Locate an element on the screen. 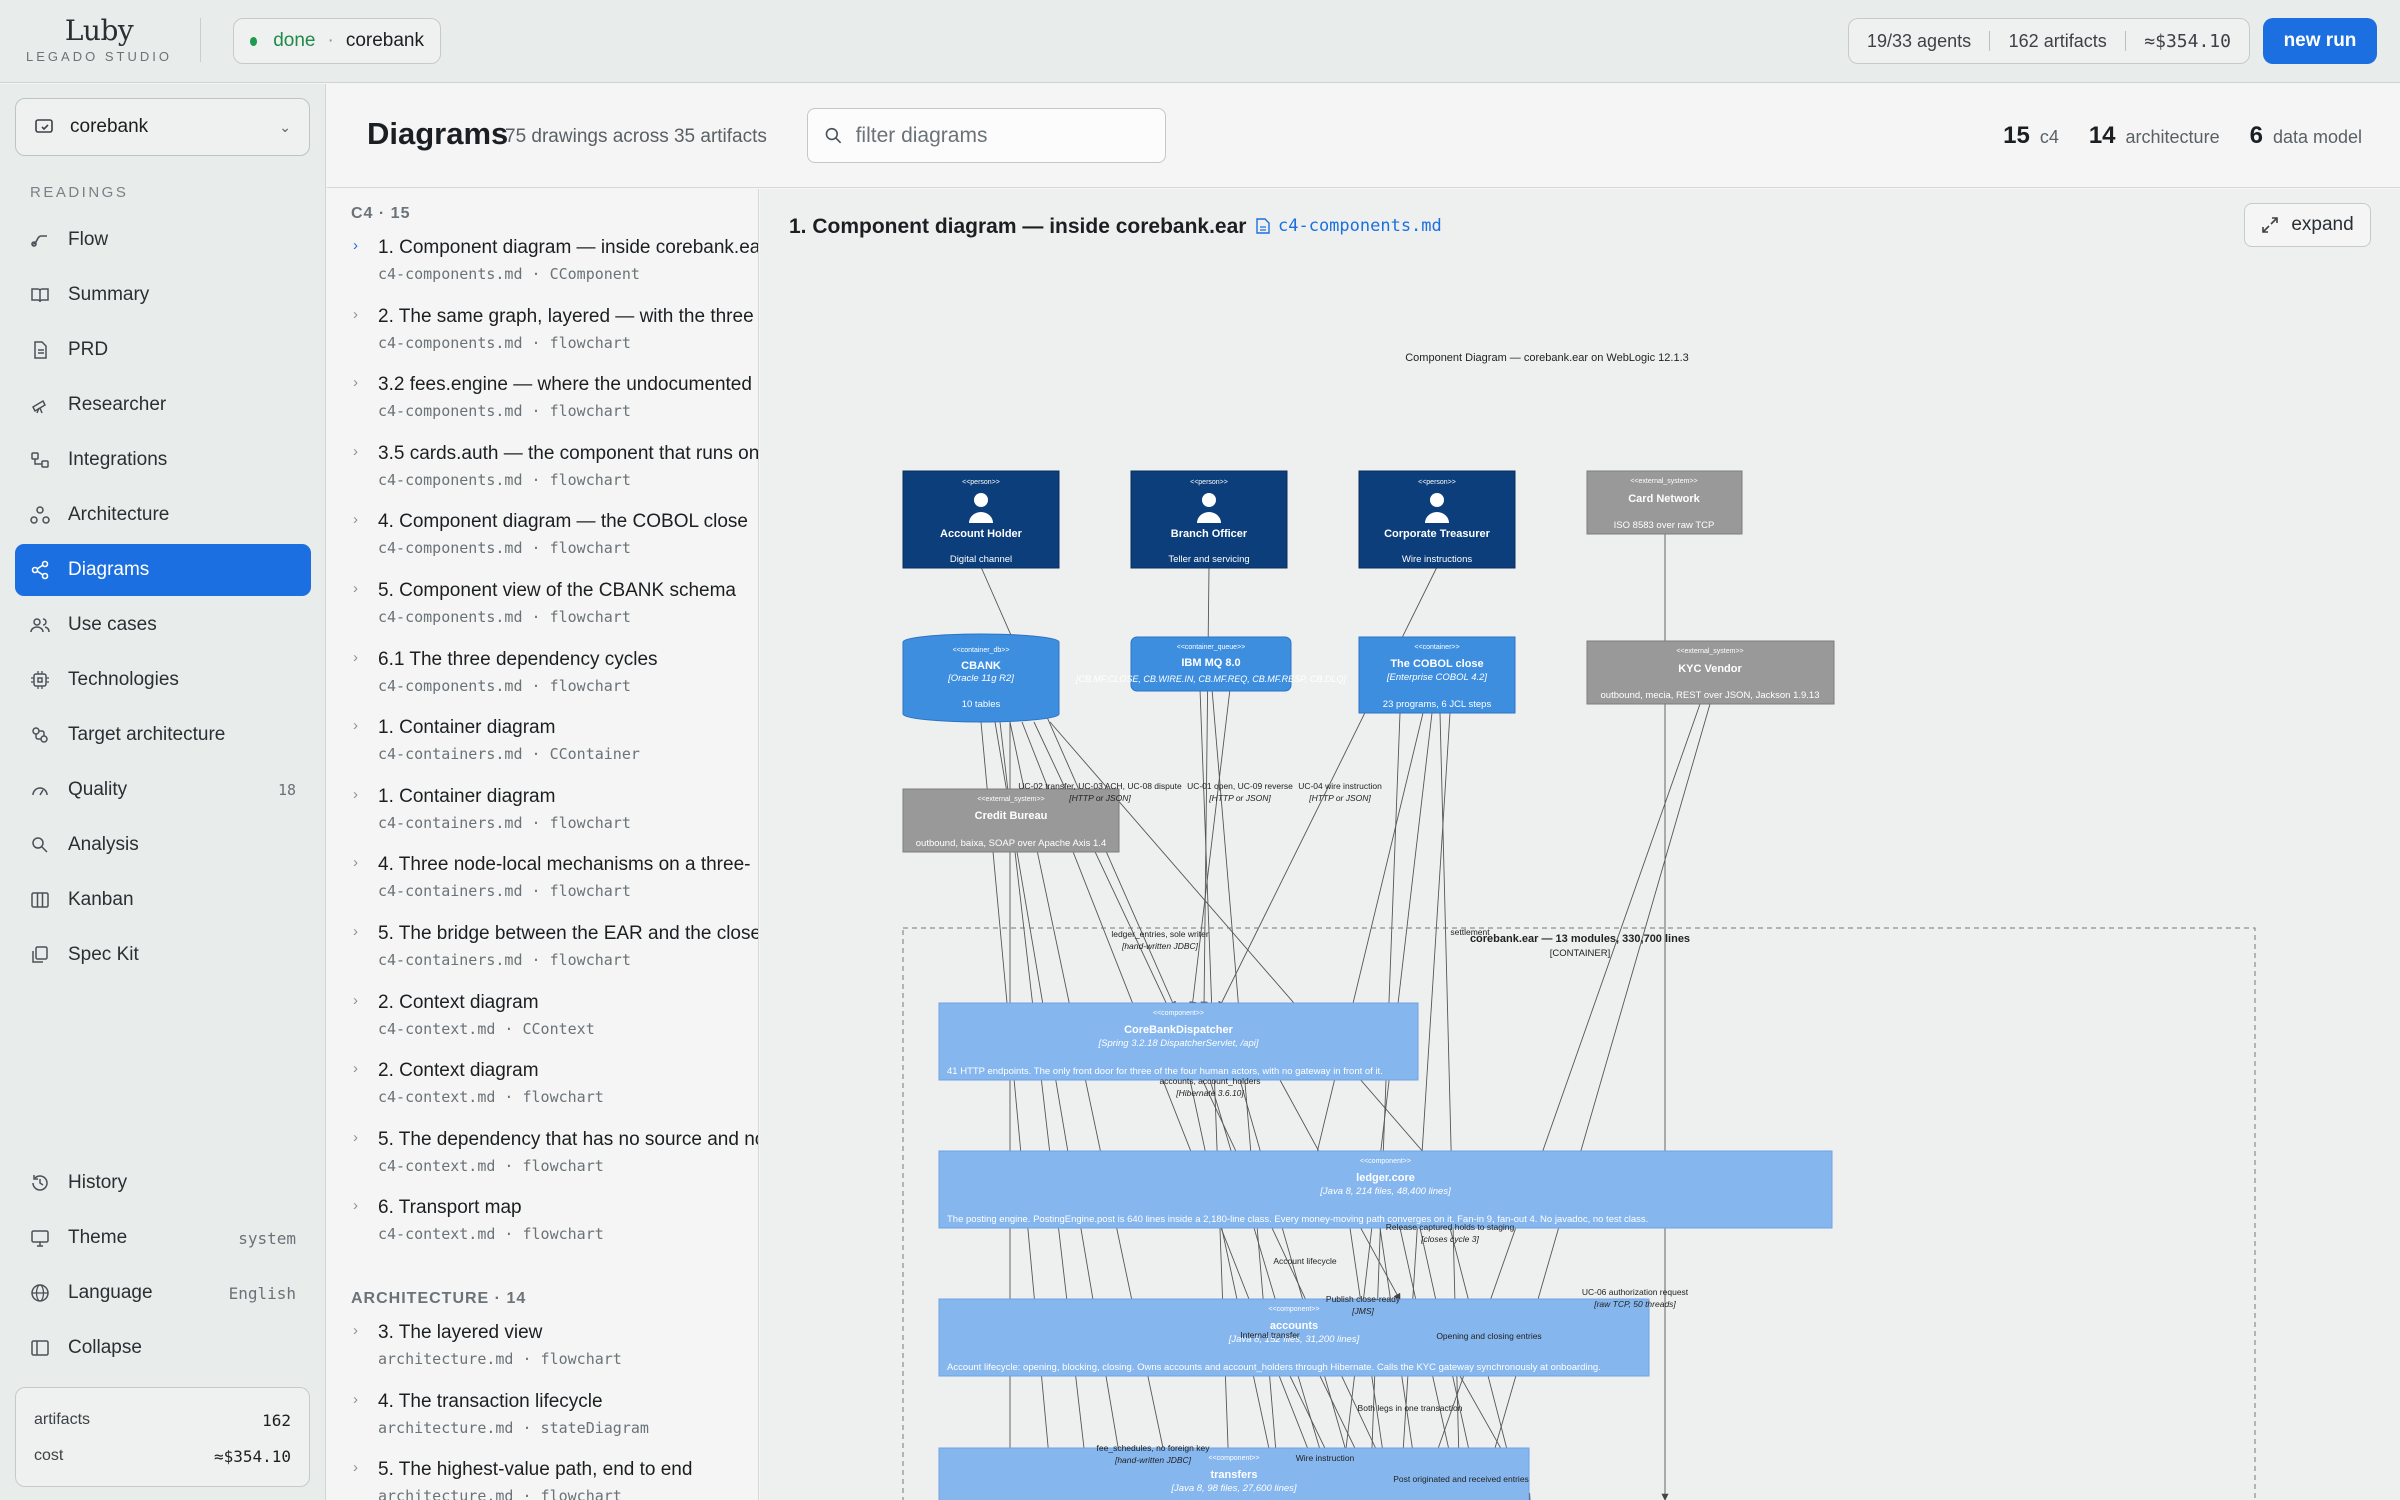 This screenshot has height=1500, width=2400. sidebar-item-label: Integrations is located at coordinates (118, 459).